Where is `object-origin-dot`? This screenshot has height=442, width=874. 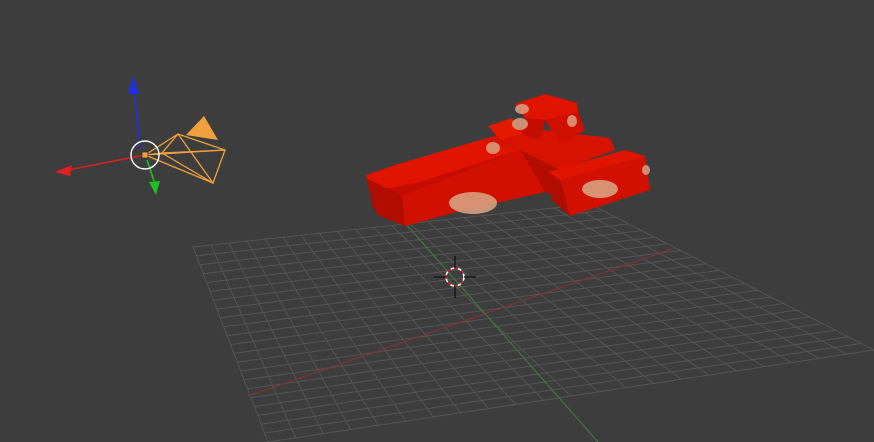 object-origin-dot is located at coordinates (145, 155).